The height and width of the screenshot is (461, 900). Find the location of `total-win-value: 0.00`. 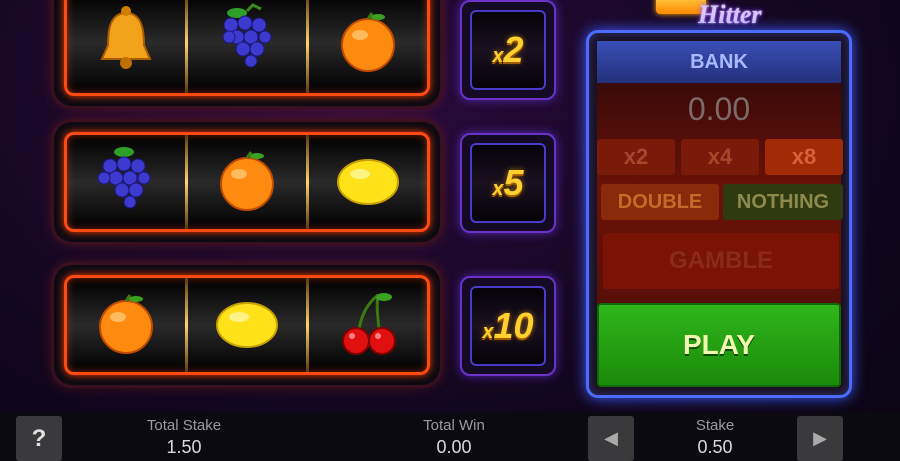

total-win-value: 0.00 is located at coordinates (454, 447).